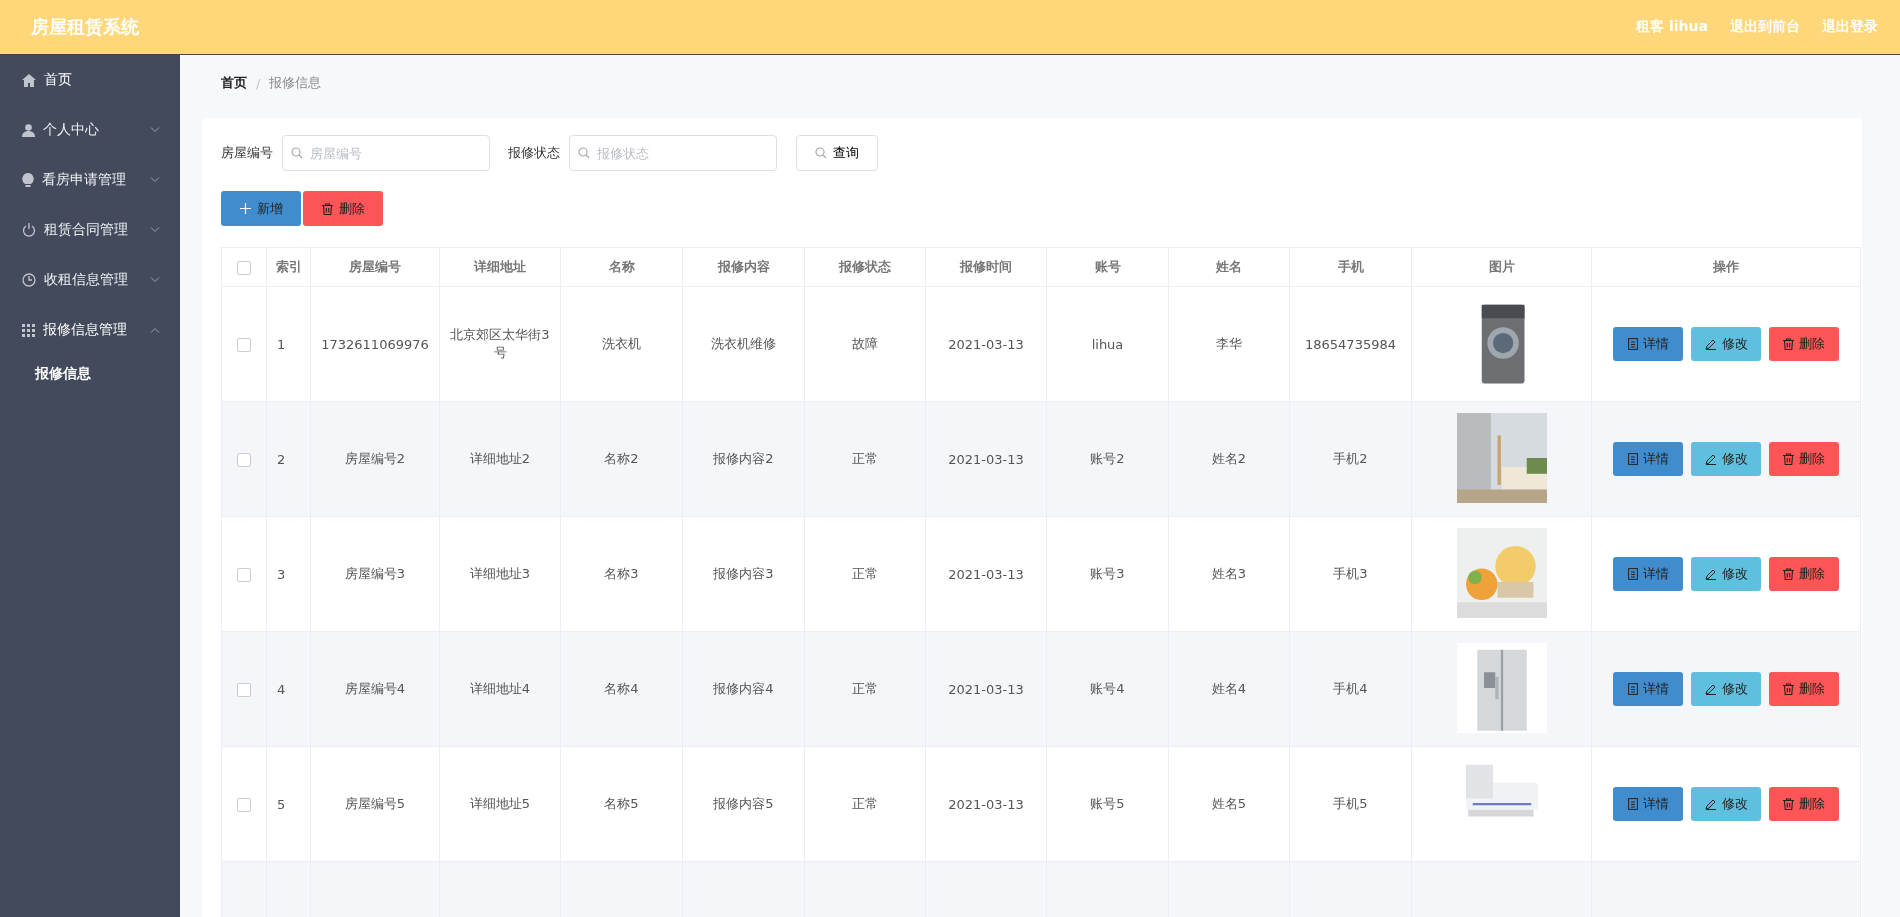 Image resolution: width=1900 pixels, height=917 pixels. What do you see at coordinates (673, 153) in the screenshot?
I see `search-field: 报修状态` at bounding box center [673, 153].